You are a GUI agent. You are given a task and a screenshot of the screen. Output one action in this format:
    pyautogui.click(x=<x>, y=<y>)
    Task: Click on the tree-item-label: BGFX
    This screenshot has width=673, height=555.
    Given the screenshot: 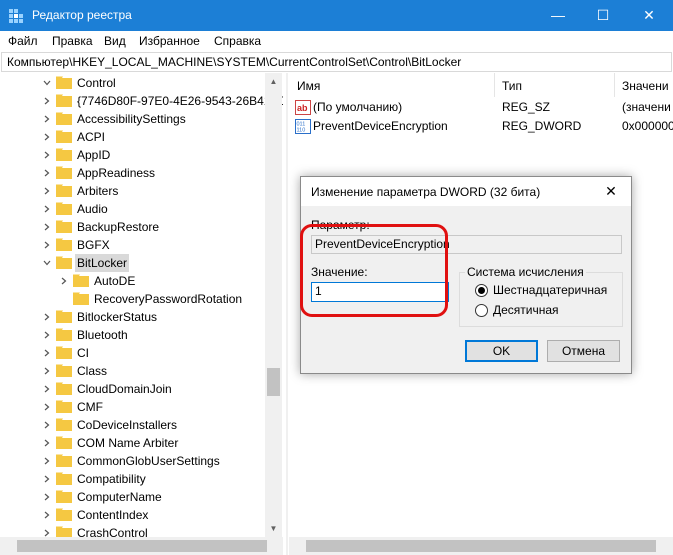 What is the action you would take?
    pyautogui.click(x=93, y=245)
    